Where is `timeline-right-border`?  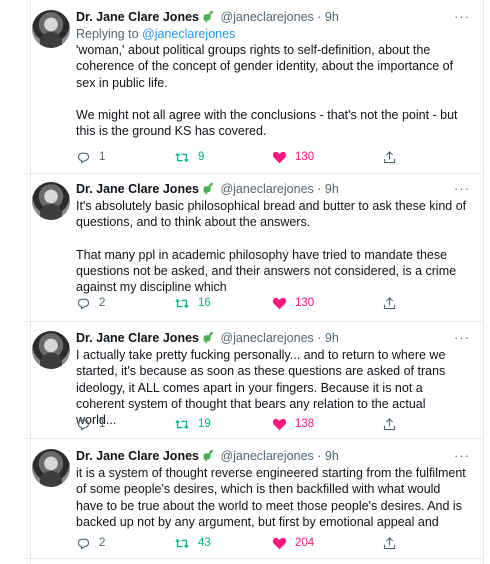
timeline-right-border is located at coordinates (483, 282).